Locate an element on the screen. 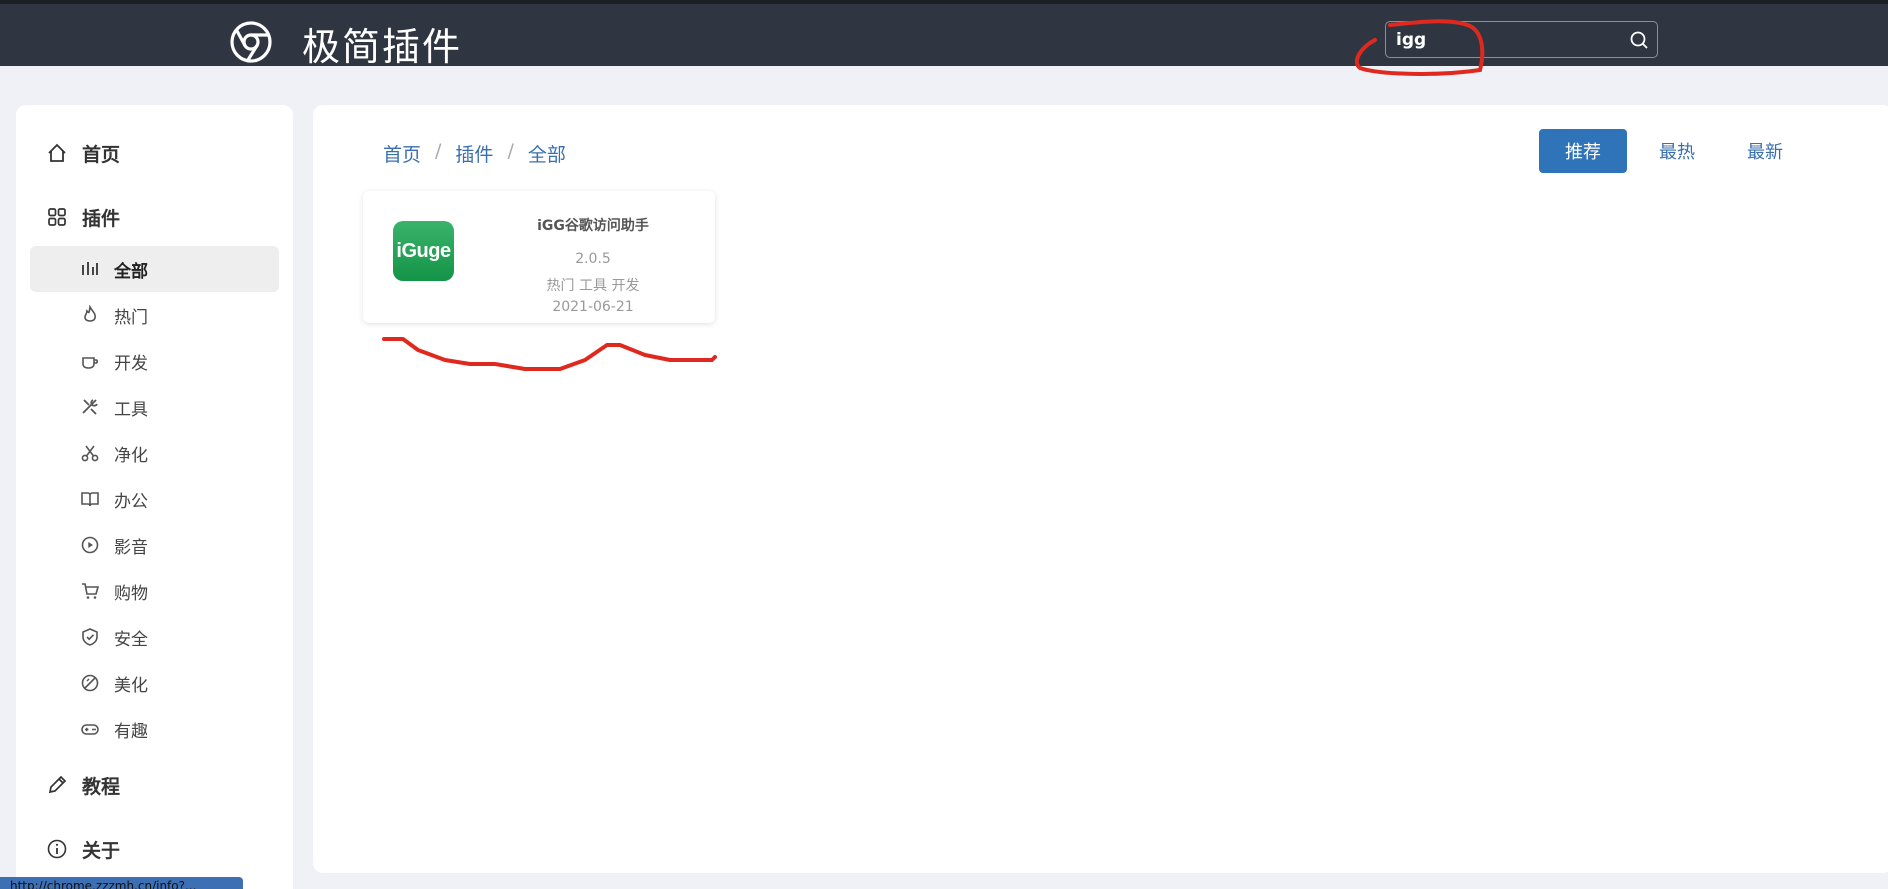 The height and width of the screenshot is (889, 1888). chrome-logo-icon is located at coordinates (251, 42).